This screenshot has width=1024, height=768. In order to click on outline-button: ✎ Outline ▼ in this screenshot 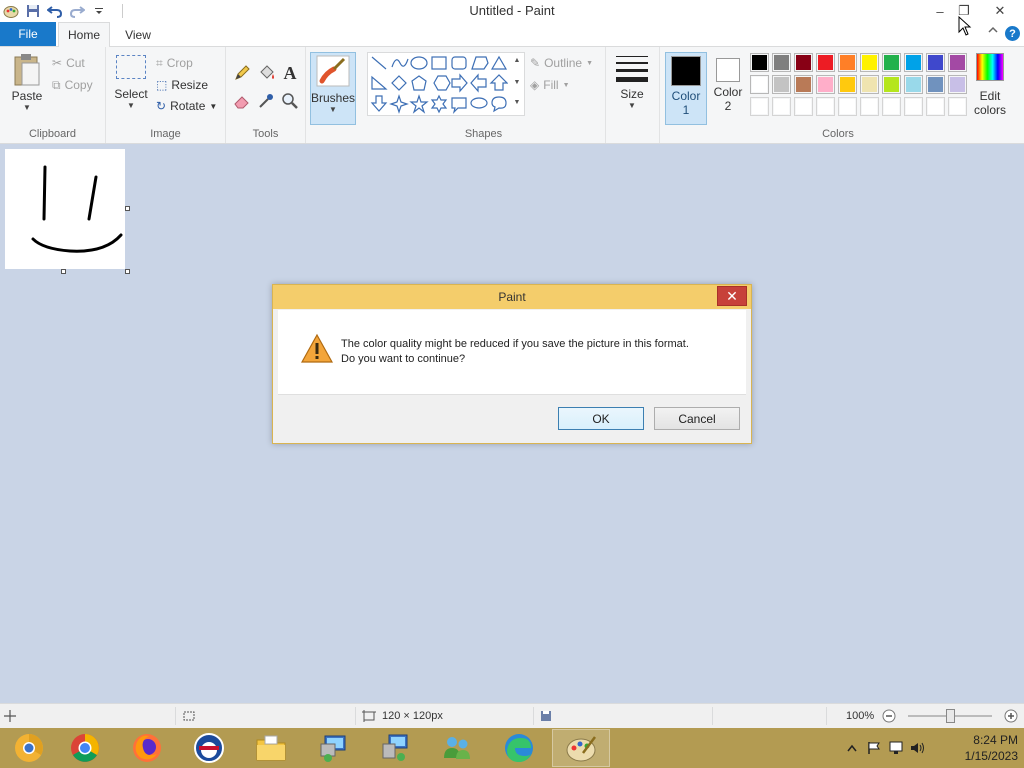, I will do `click(561, 63)`.